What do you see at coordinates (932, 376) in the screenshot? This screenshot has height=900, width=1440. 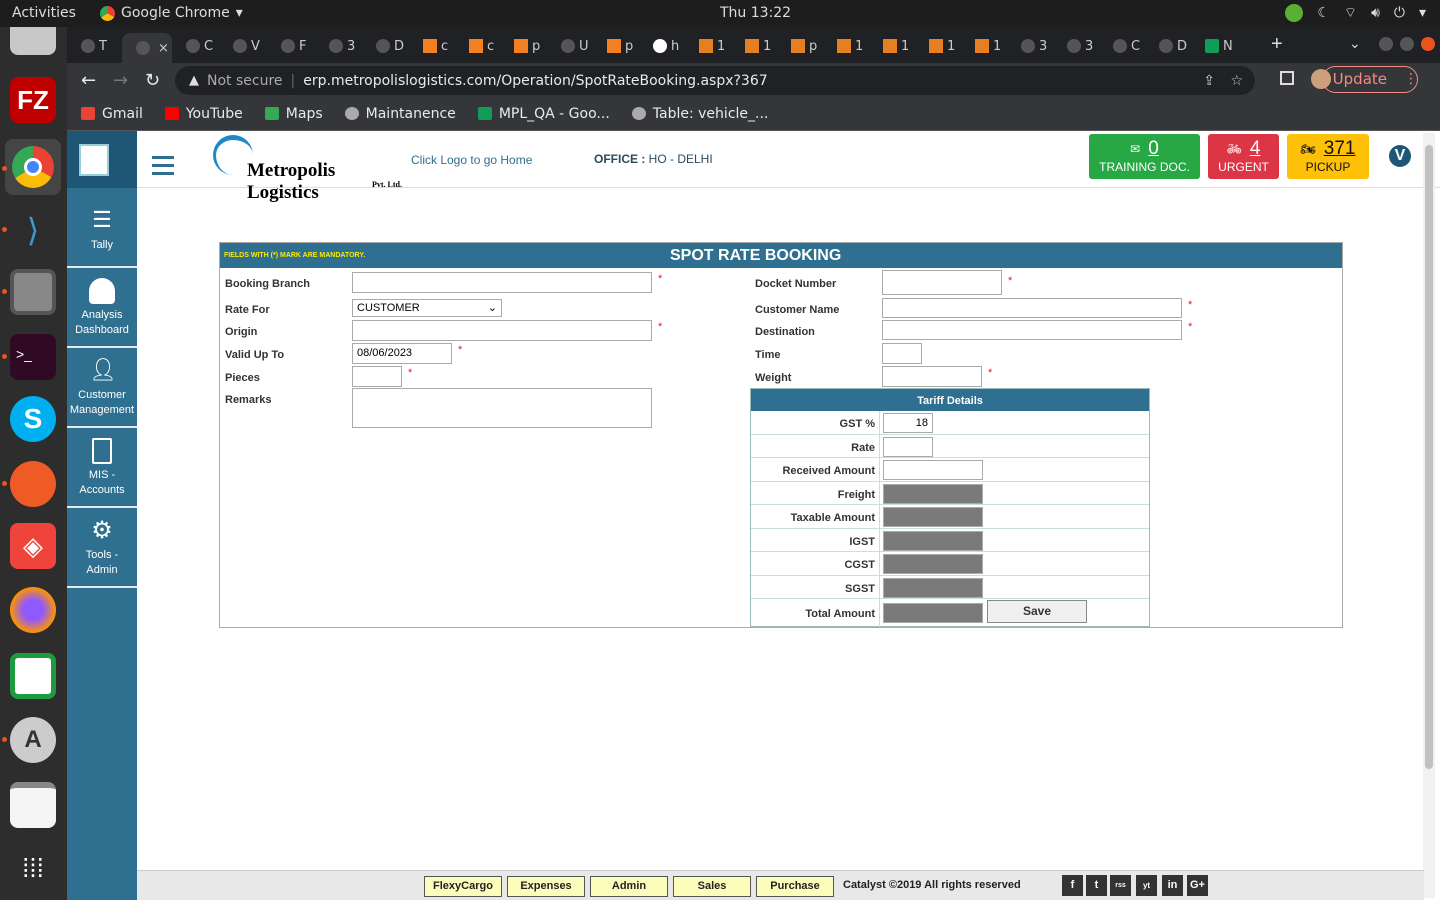 I see `weight-input` at bounding box center [932, 376].